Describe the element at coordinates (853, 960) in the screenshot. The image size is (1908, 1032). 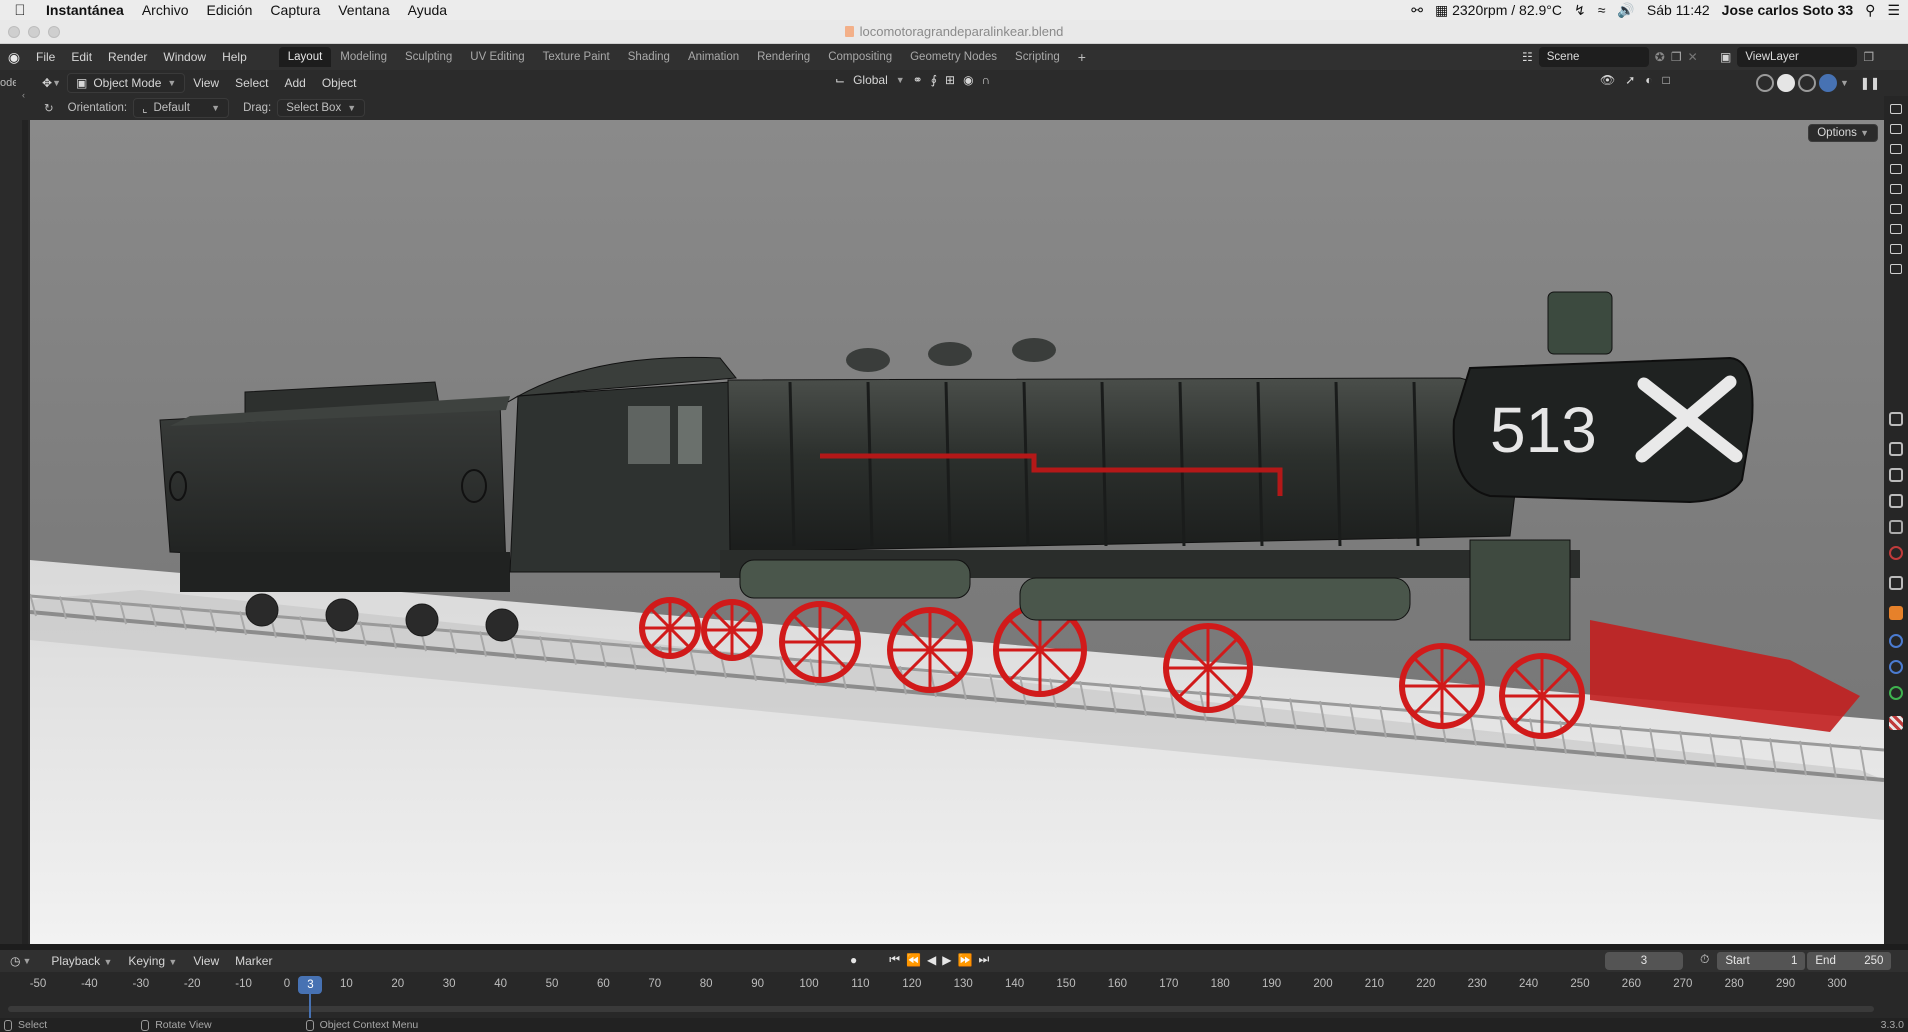
I see `record-icon: ●` at that location.